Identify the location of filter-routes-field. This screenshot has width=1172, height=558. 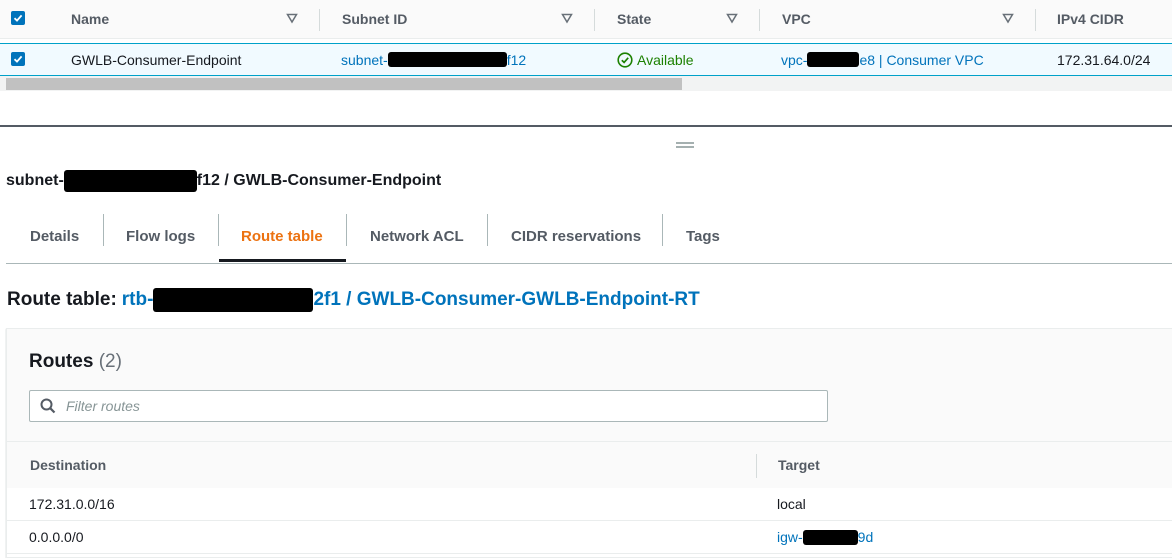
(428, 406).